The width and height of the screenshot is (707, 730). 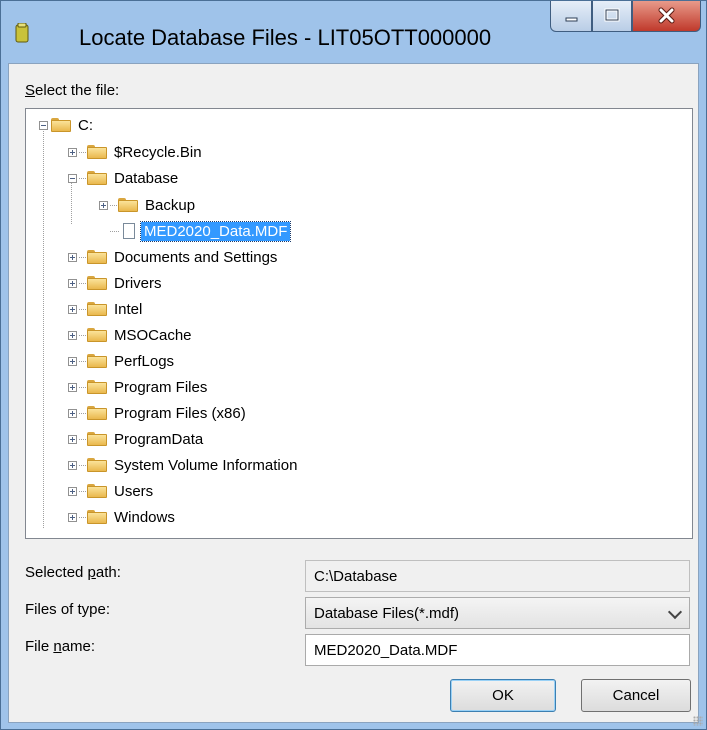 What do you see at coordinates (60, 646) in the screenshot?
I see `file-name-label: File name:` at bounding box center [60, 646].